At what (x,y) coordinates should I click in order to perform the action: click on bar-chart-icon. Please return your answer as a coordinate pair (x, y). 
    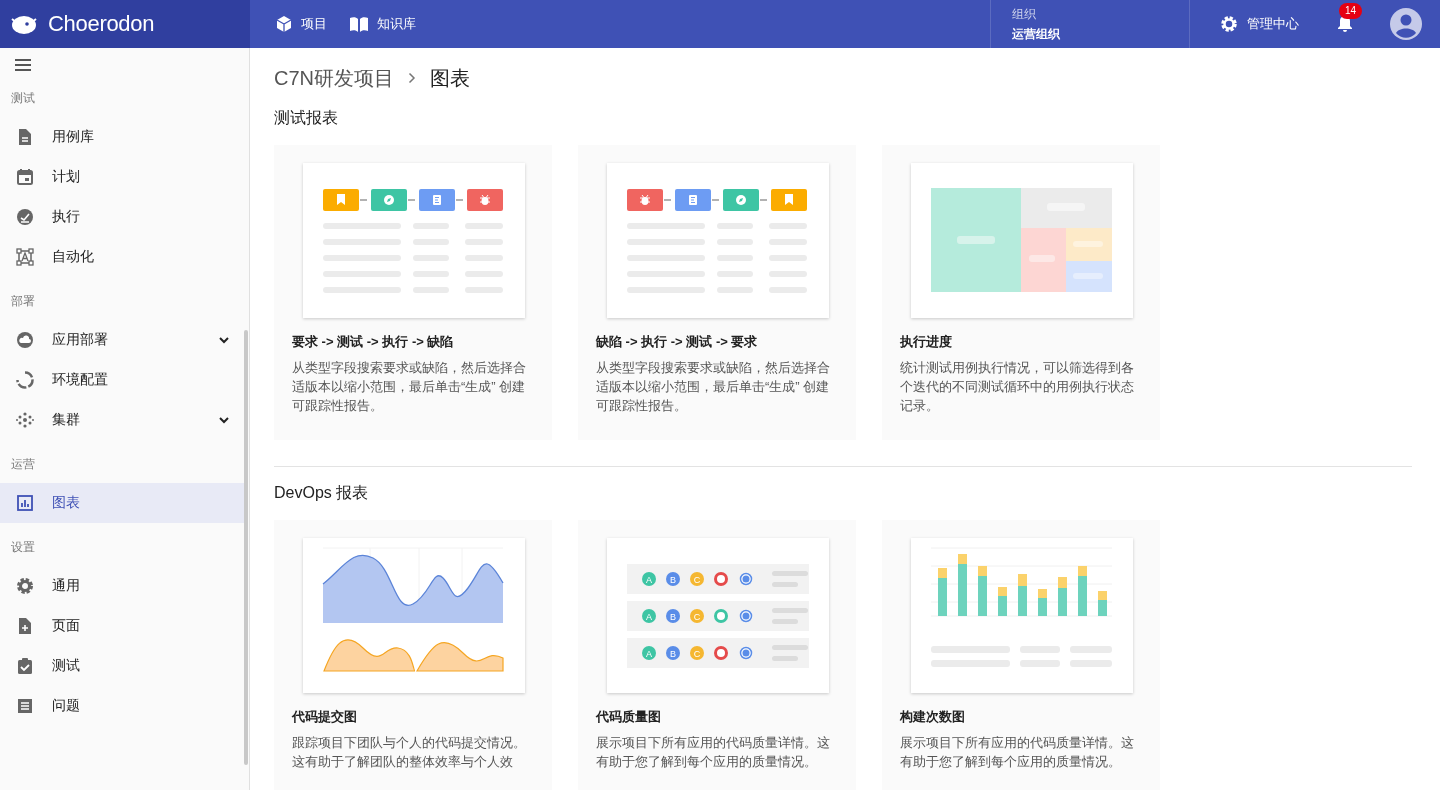
    Looking at the image, I should click on (25, 503).